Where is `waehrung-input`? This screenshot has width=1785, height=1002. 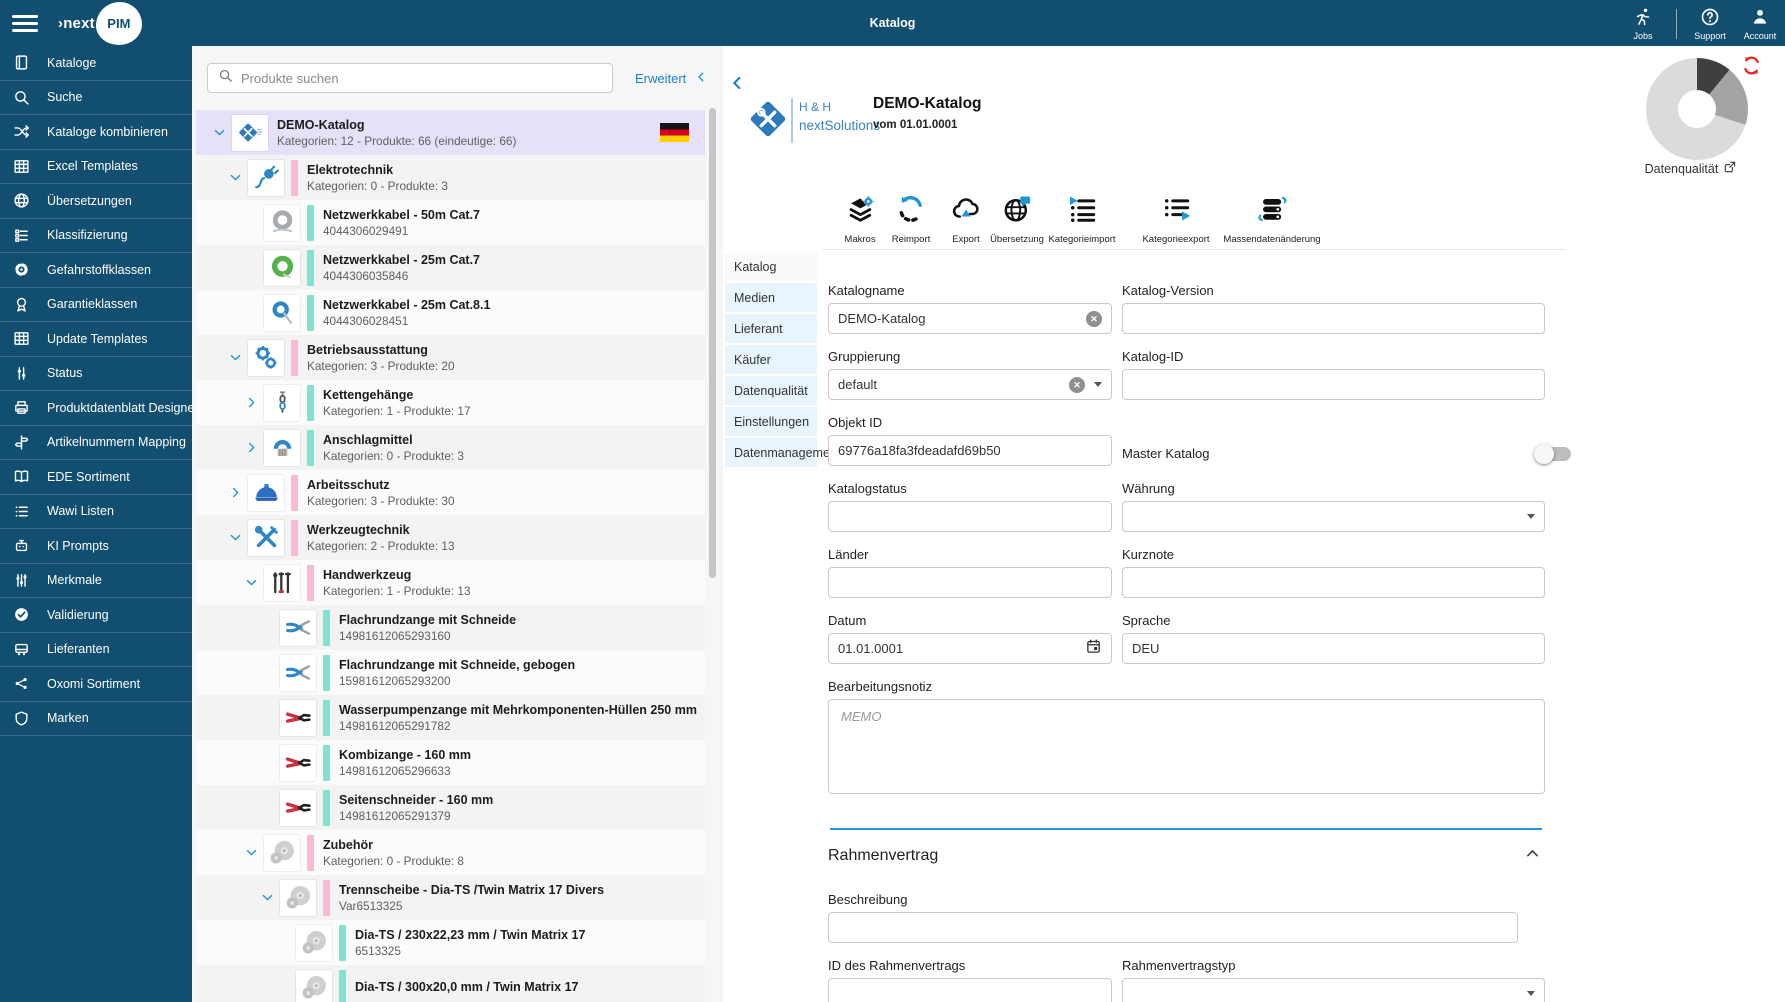 waehrung-input is located at coordinates (1325, 516).